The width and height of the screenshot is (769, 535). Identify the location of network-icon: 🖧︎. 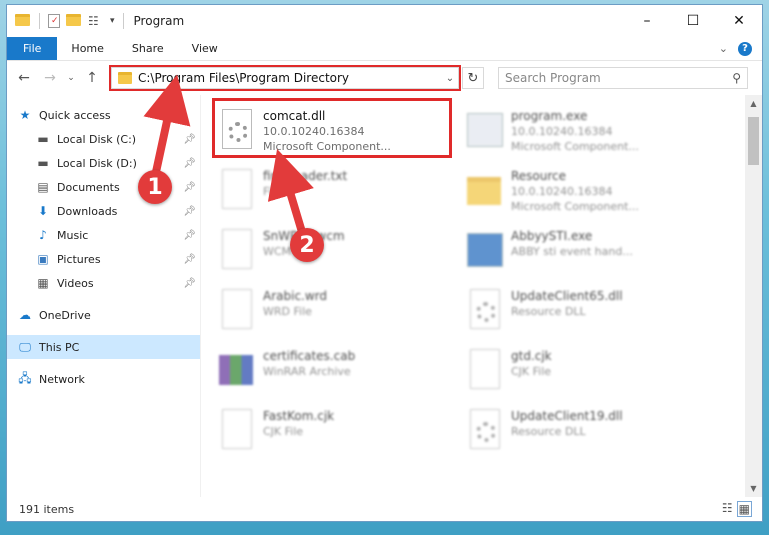
(25, 377).